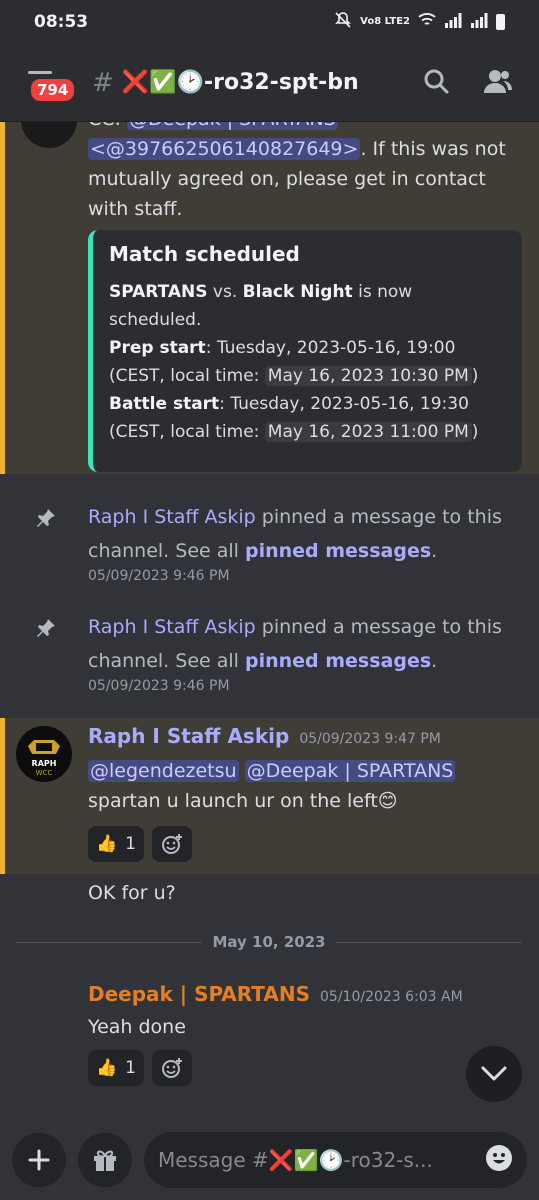 The width and height of the screenshot is (539, 1200). I want to click on avatar-label: RAPH, so click(44, 763).